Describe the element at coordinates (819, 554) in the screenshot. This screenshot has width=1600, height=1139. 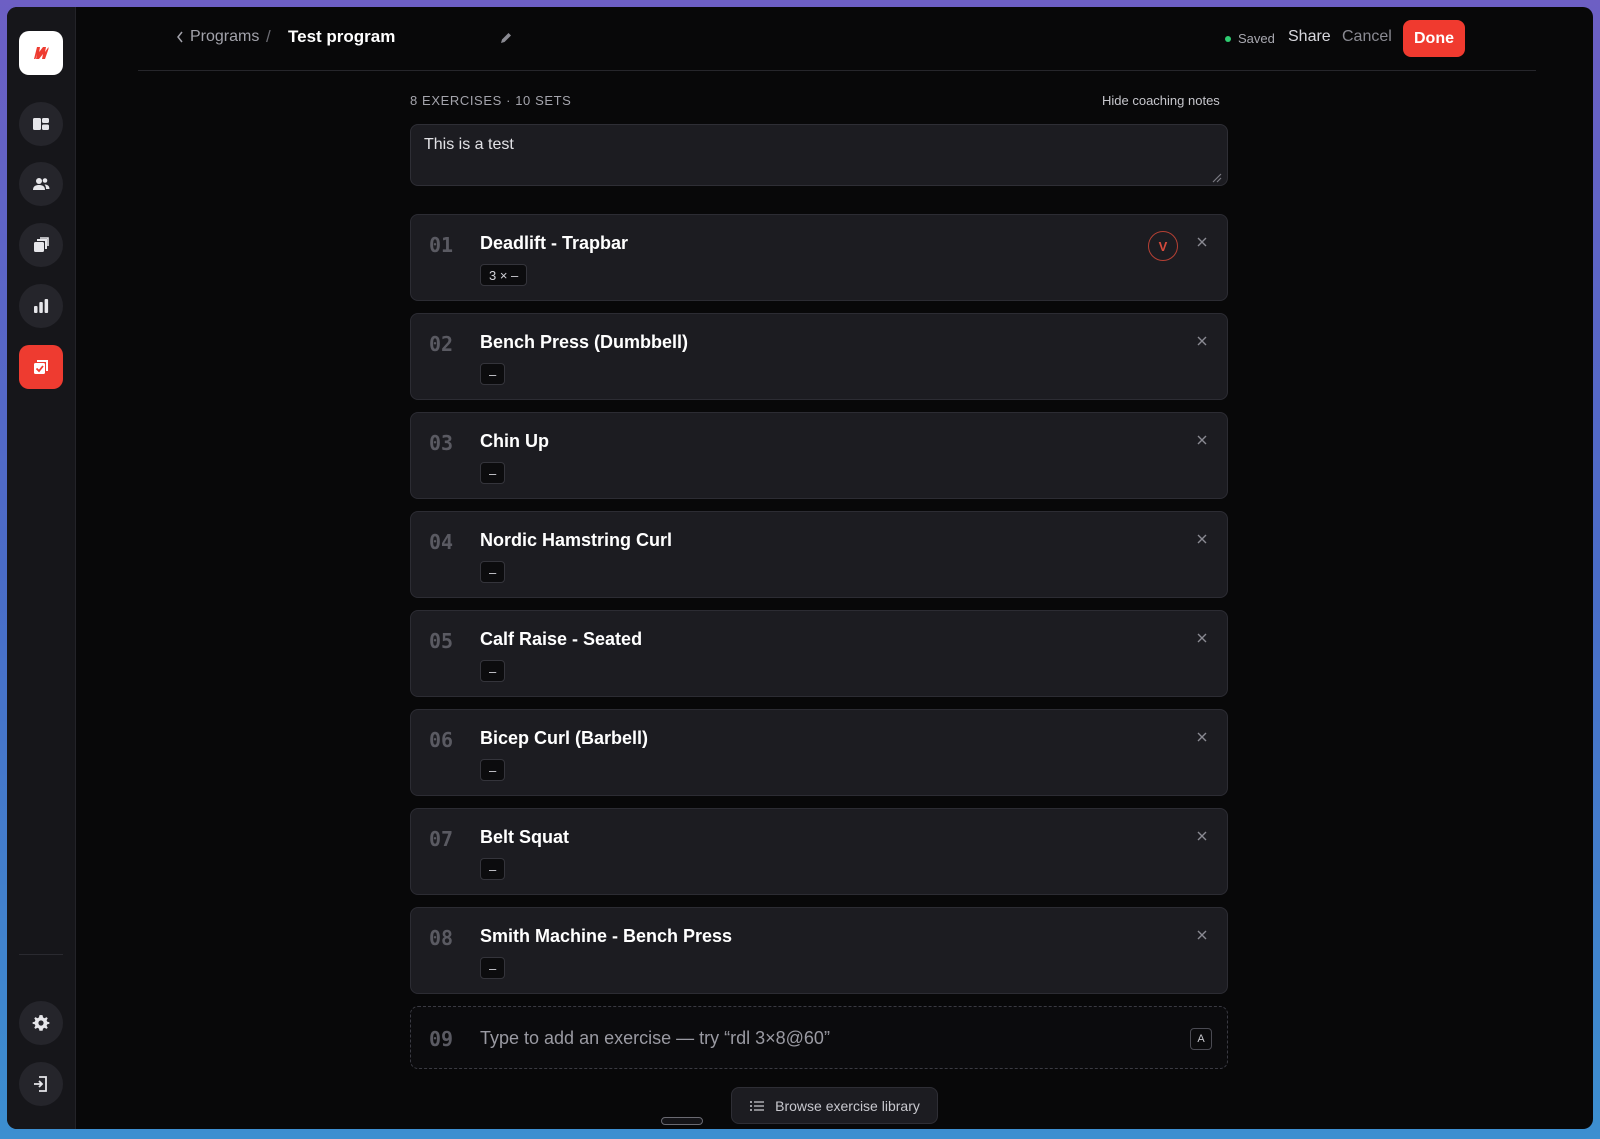
I see `exercise-card: 04 Nordic Hamstring Curl –` at that location.